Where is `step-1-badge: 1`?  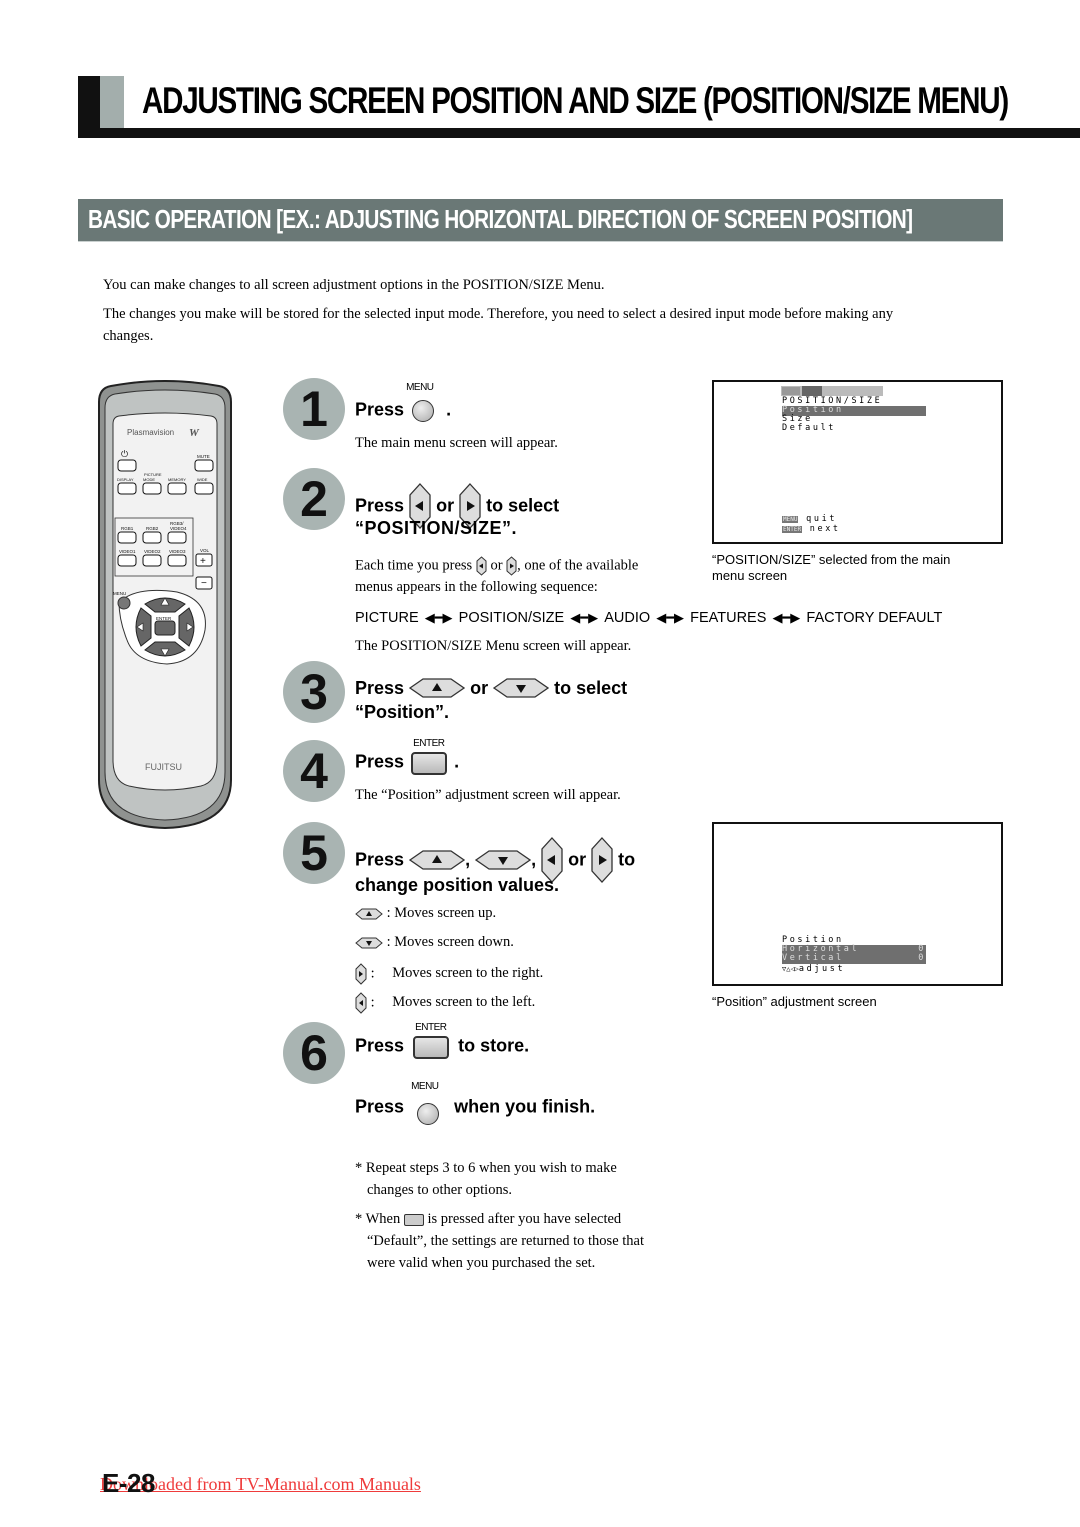
step-1-badge: 1 is located at coordinates (314, 409).